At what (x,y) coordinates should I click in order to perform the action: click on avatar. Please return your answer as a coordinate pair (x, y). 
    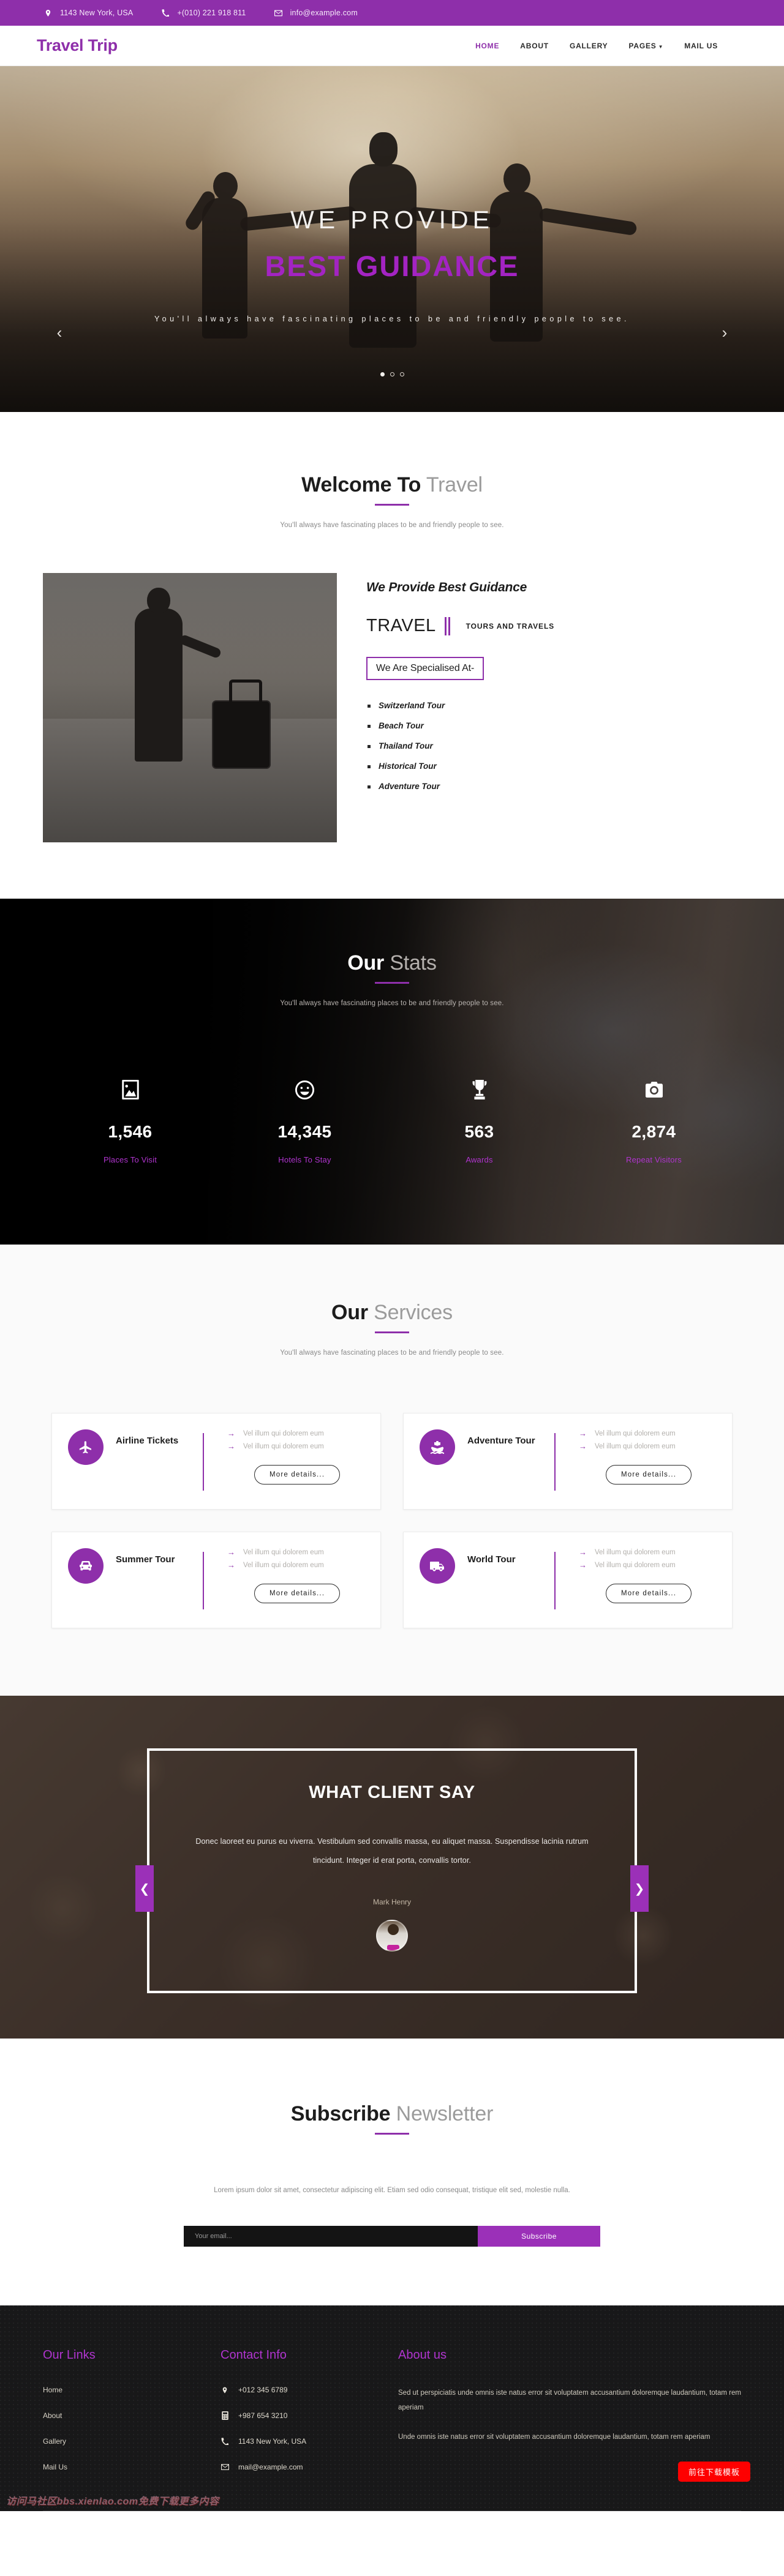
    Looking at the image, I should click on (392, 1936).